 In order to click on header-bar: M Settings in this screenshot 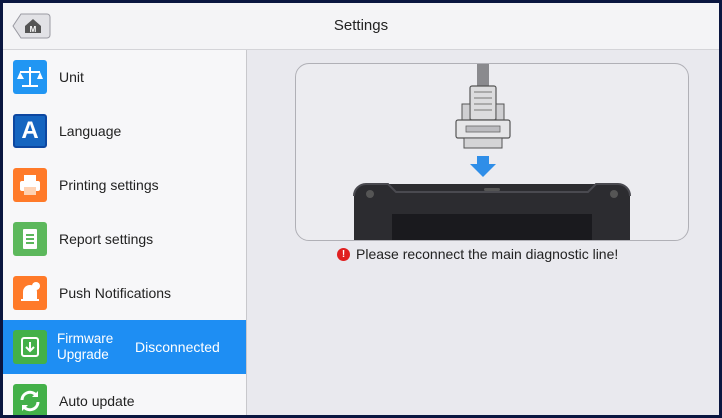, I will do `click(361, 26)`.